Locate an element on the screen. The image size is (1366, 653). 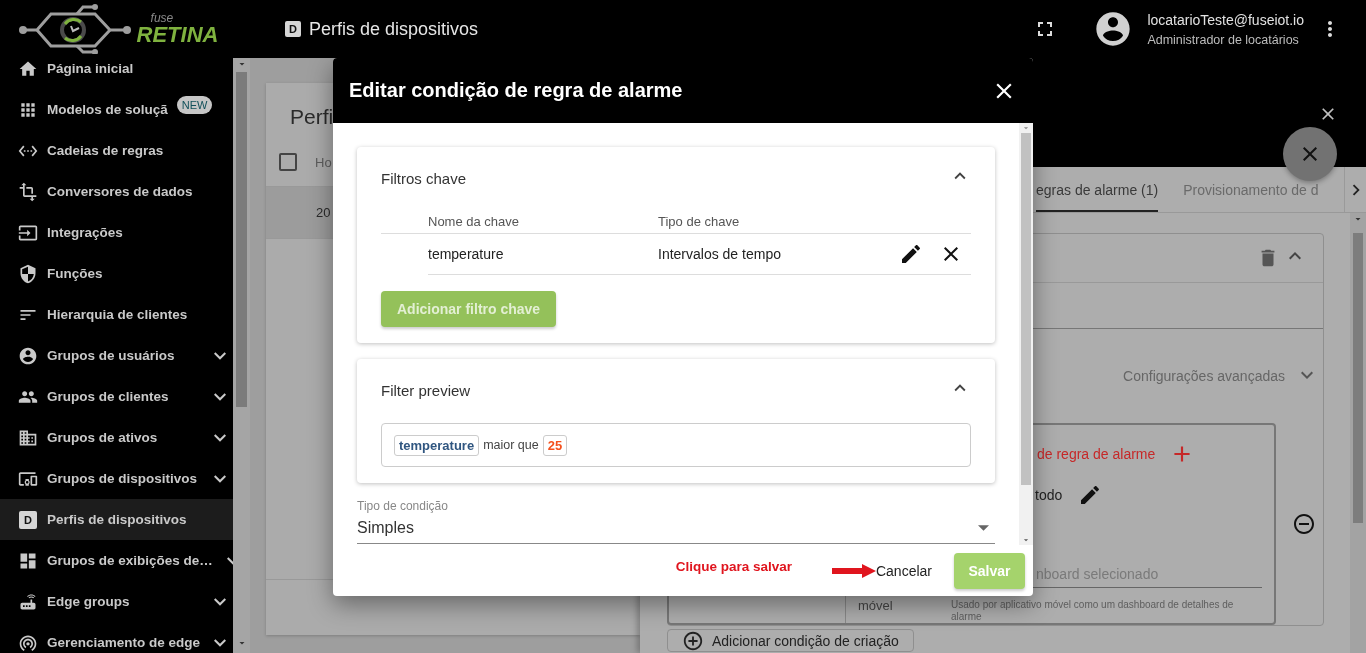
annotation-text: Clique para salvar is located at coordinates (733, 566).